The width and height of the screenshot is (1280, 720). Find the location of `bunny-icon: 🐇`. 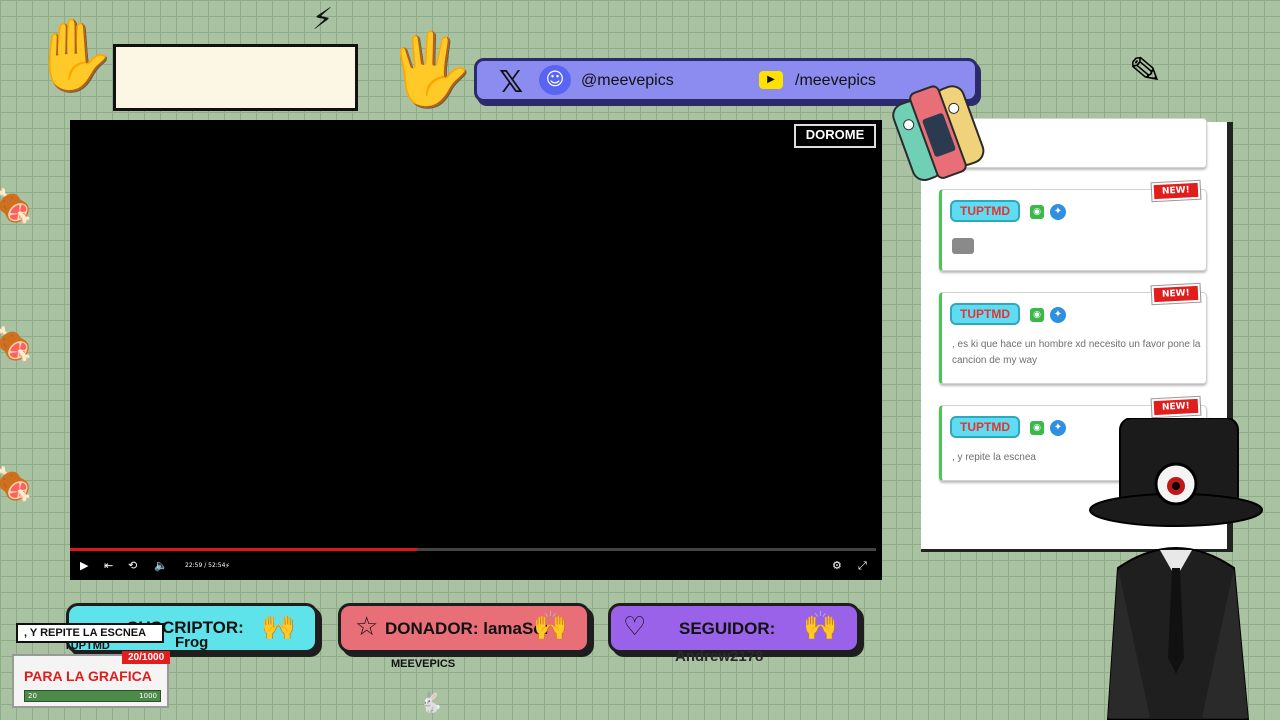

bunny-icon: 🐇 is located at coordinates (430, 702).